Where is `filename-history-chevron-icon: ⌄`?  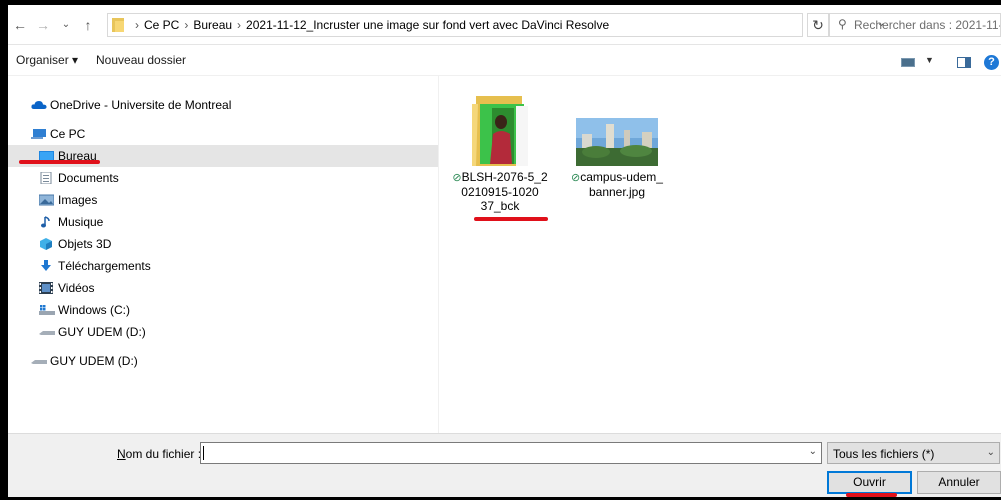
filename-history-chevron-icon: ⌄ is located at coordinates (813, 451).